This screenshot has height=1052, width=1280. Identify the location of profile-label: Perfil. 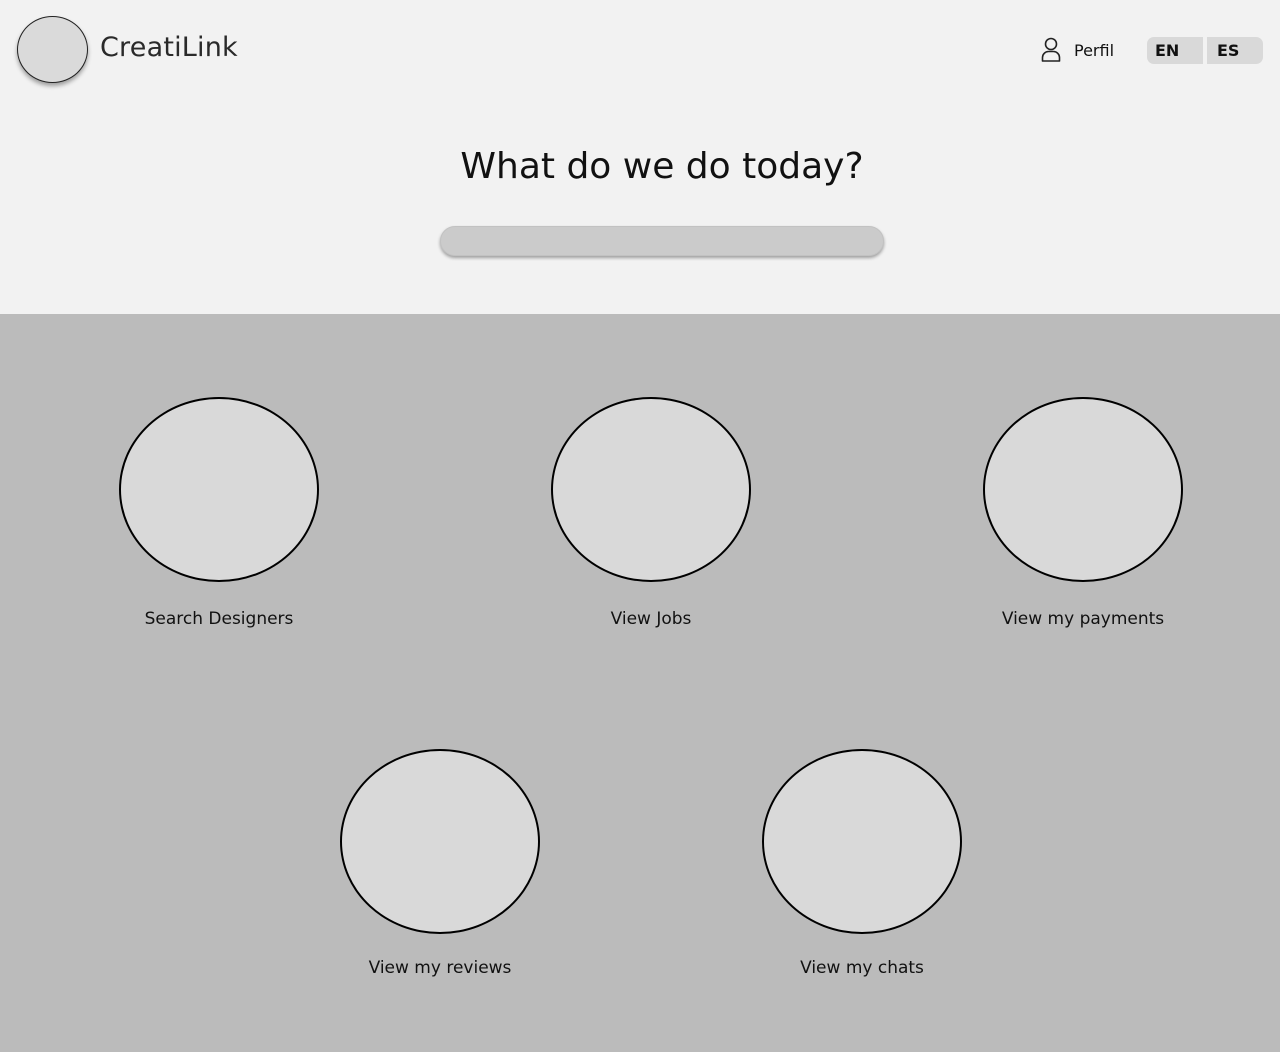
(1094, 50).